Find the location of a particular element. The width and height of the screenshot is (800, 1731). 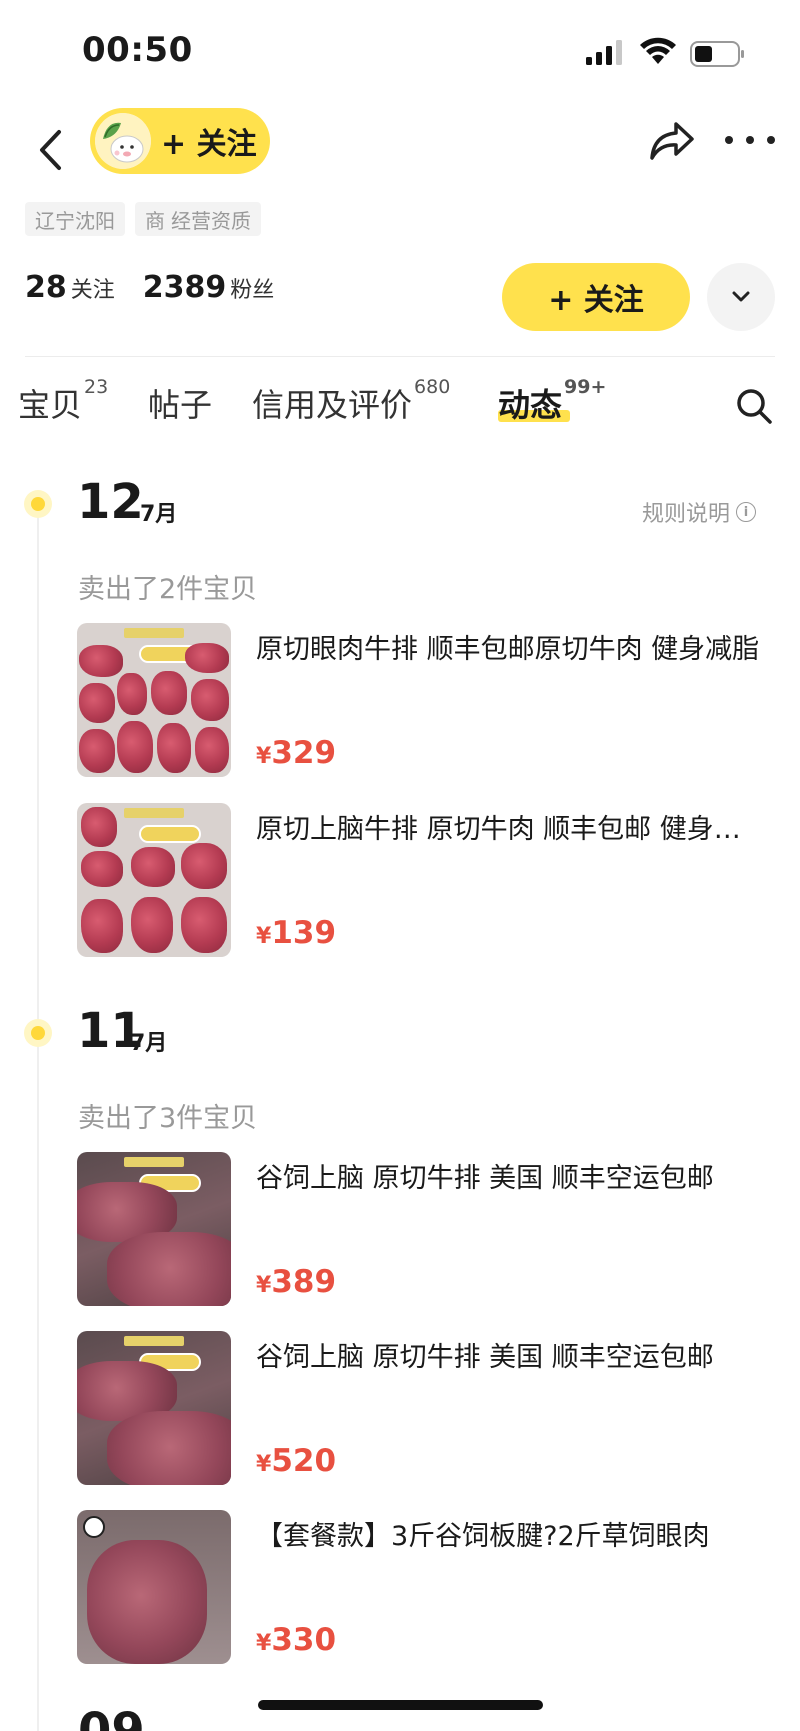

item-price: ¥330 is located at coordinates (296, 1640).